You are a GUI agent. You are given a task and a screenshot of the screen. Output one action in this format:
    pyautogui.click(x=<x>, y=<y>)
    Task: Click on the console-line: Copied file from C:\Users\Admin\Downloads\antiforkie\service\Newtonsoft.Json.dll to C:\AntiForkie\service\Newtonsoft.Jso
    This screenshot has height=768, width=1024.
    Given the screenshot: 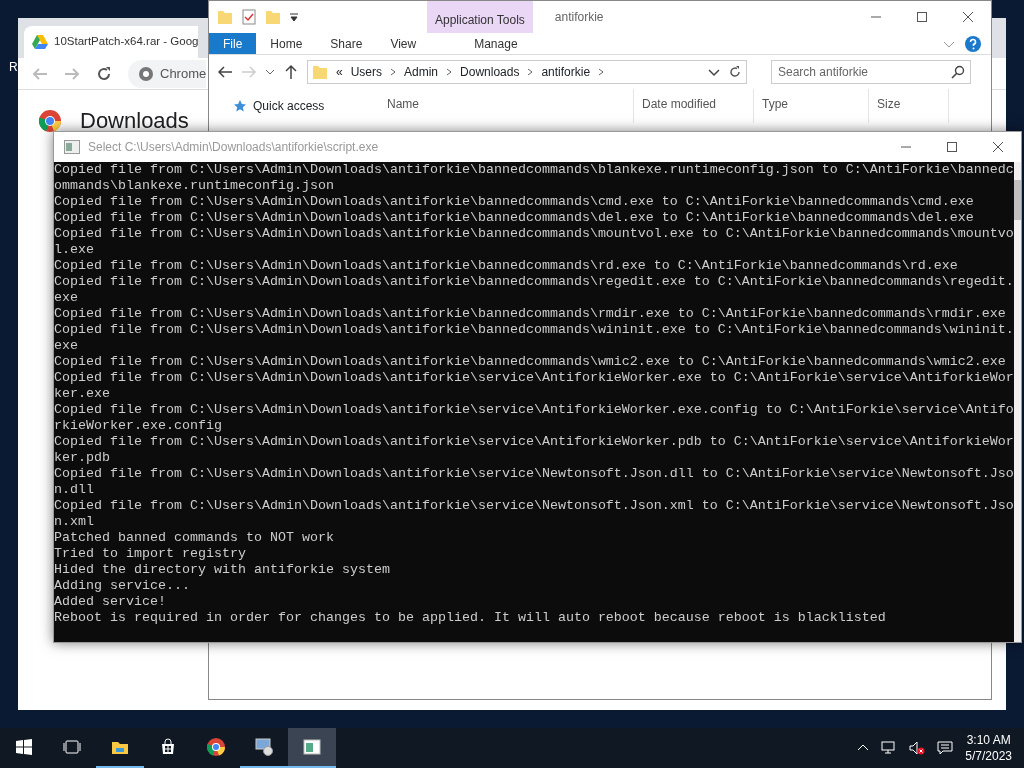 What is the action you would take?
    pyautogui.click(x=534, y=474)
    